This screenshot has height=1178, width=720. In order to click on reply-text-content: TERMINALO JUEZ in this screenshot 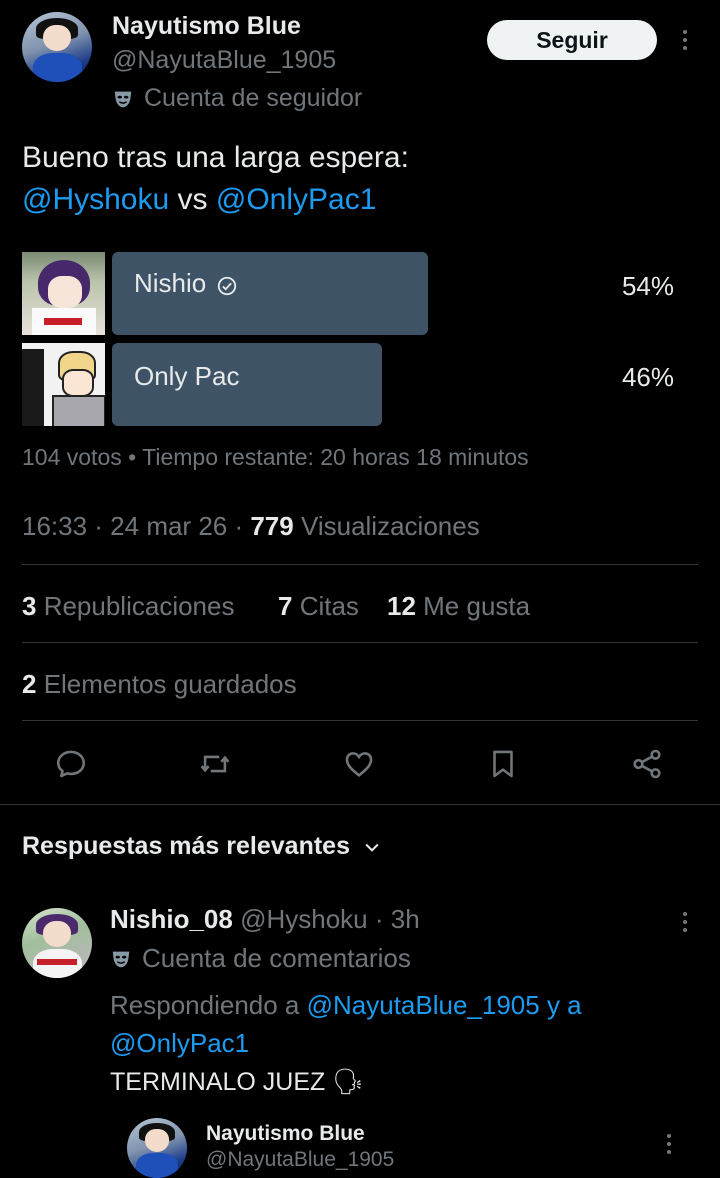, I will do `click(218, 1082)`.